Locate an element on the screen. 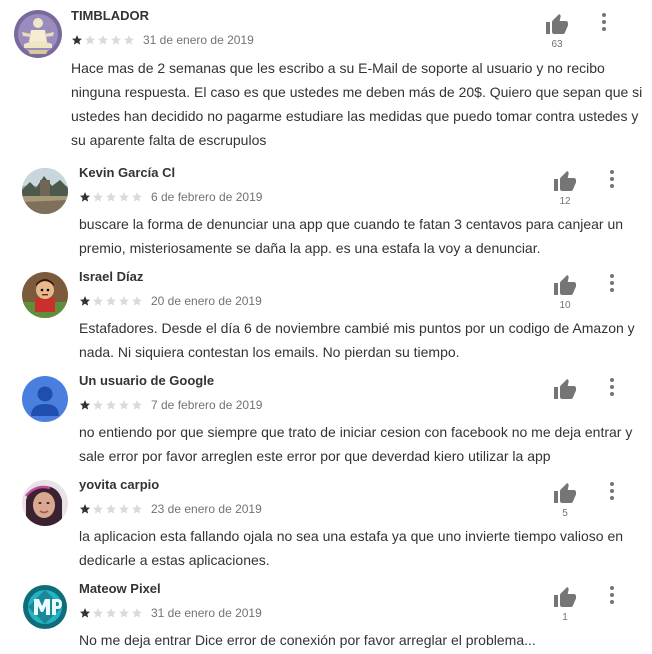  review-author: Mateow Pixel is located at coordinates (120, 588).